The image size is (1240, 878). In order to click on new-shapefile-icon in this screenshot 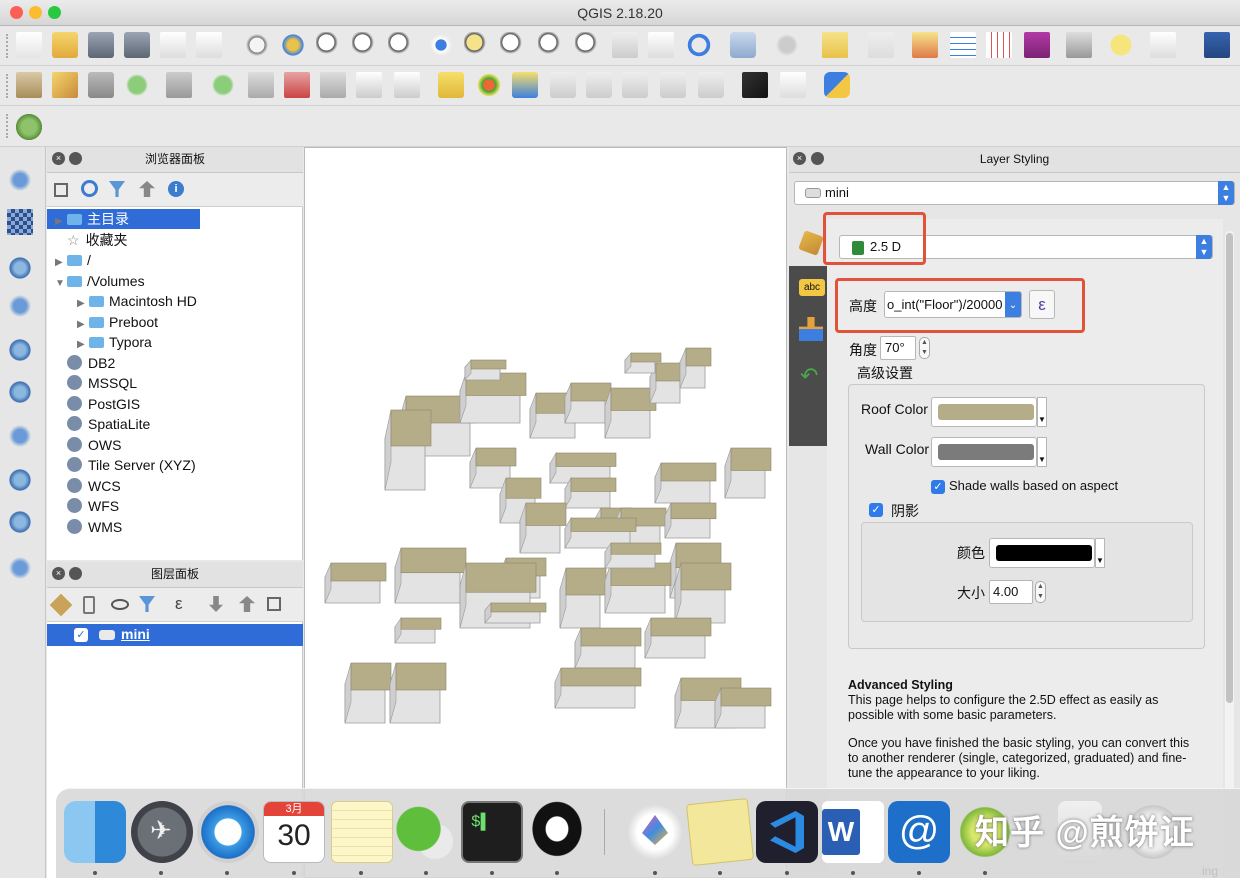, I will do `click(20, 522)`.